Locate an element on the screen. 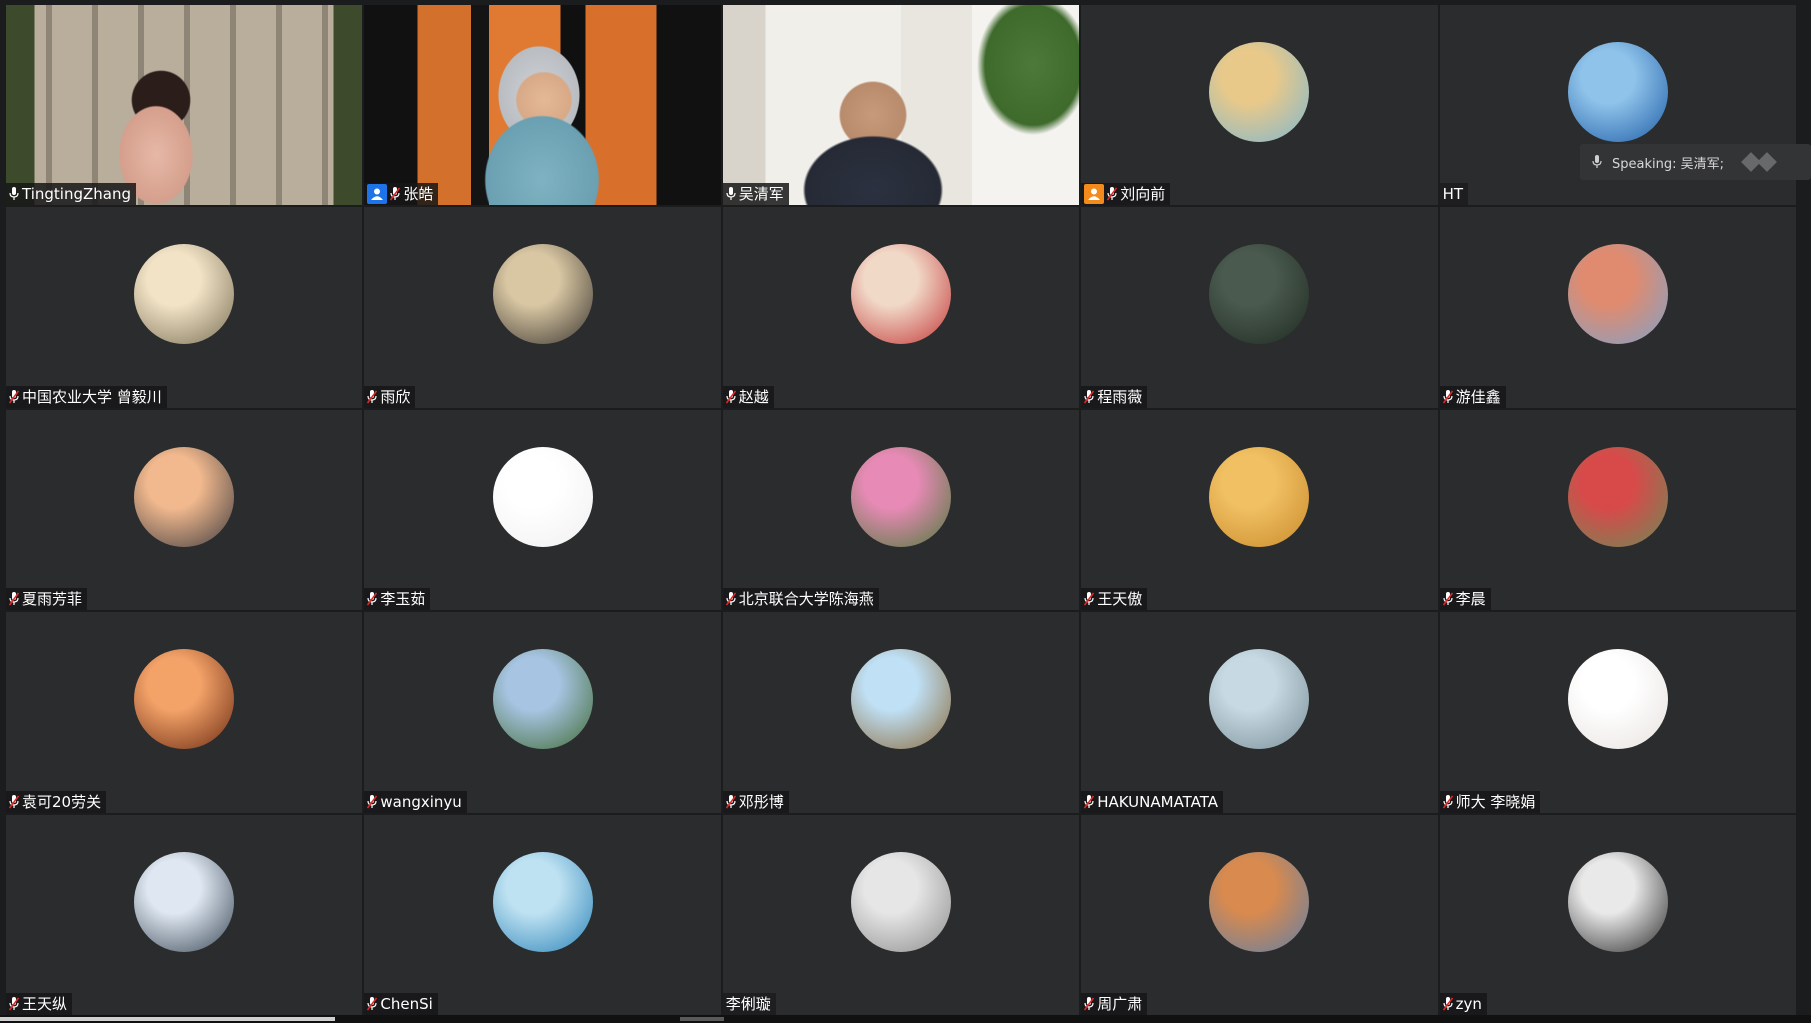 The image size is (1811, 1023). participant-name: ChenSi is located at coordinates (406, 1003).